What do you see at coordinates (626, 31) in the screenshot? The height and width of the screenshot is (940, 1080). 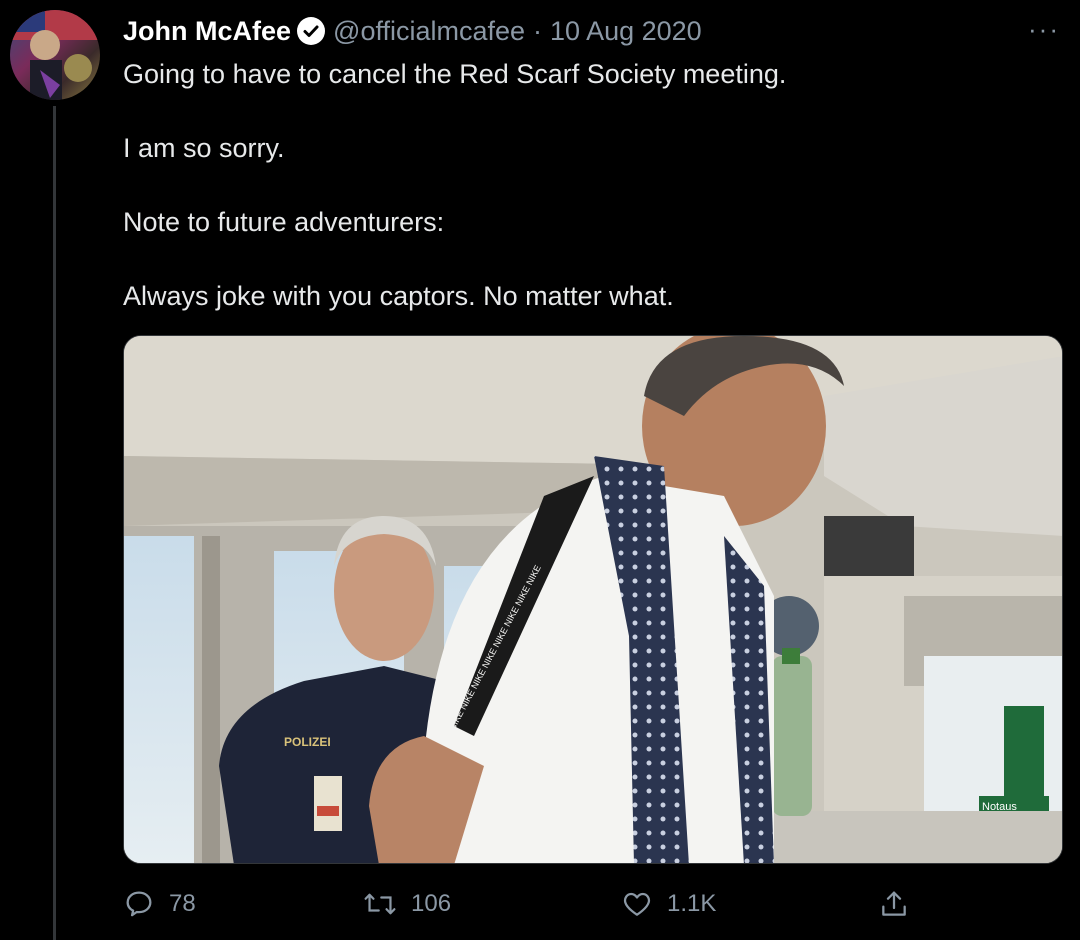 I see `tweet-date: 10 Aug 2020` at bounding box center [626, 31].